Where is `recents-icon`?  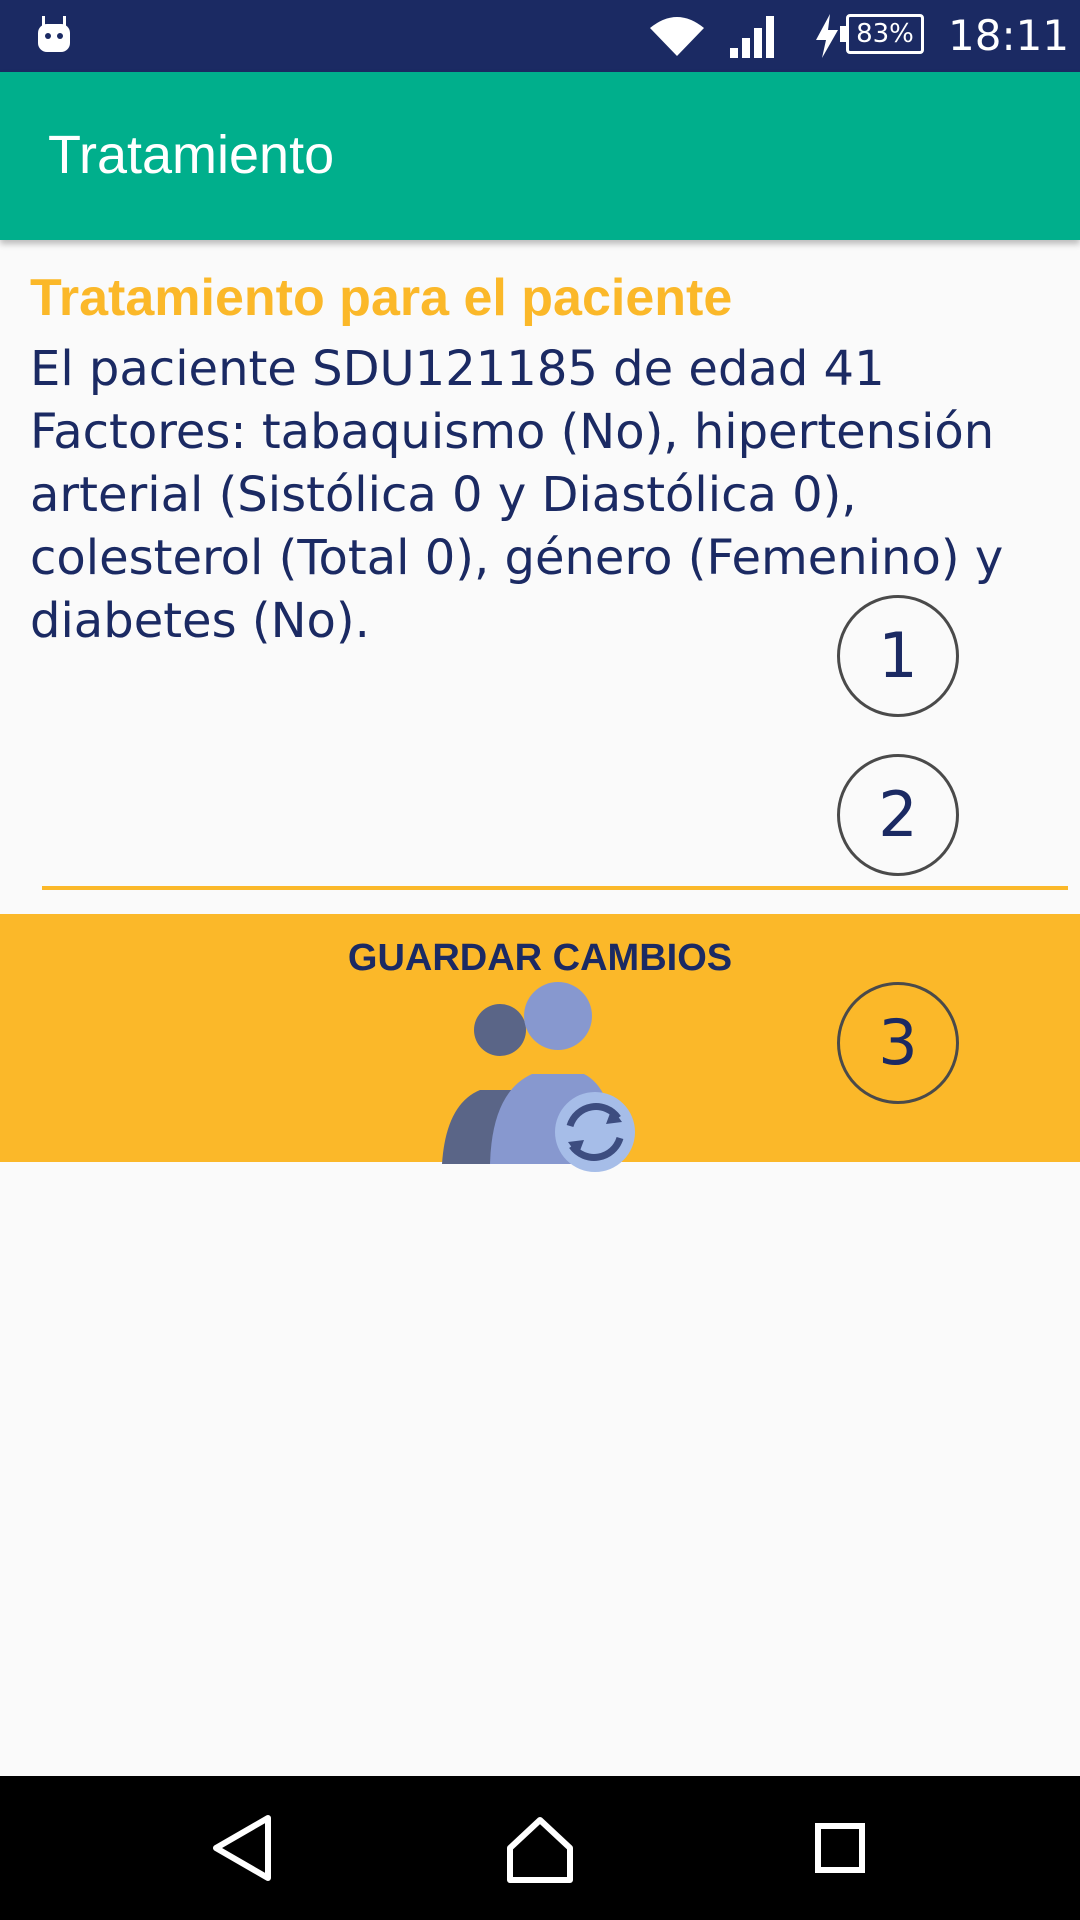
recents-icon is located at coordinates (840, 1848).